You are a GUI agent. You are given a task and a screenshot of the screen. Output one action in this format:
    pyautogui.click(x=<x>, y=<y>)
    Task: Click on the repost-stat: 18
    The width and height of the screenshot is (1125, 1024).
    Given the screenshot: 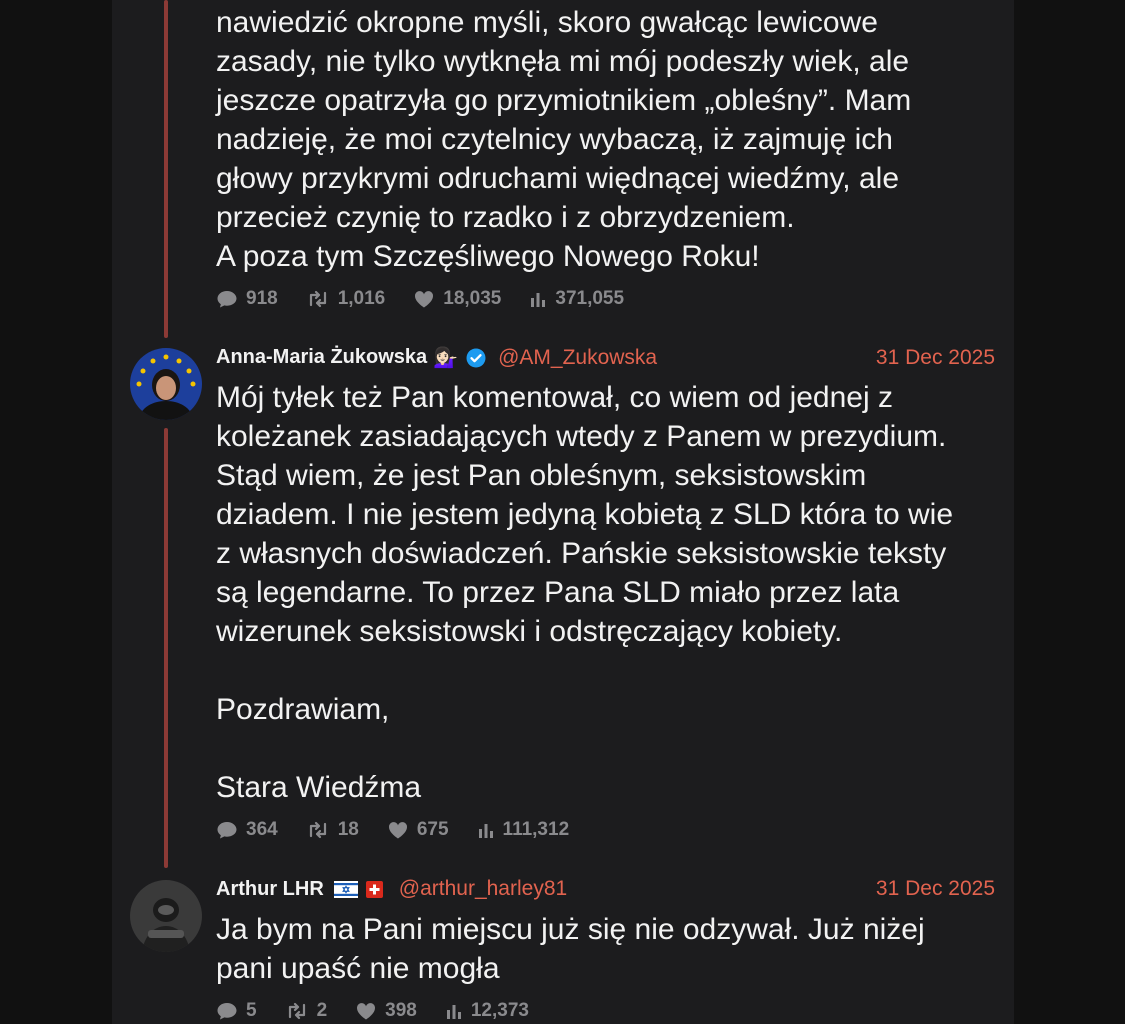 What is the action you would take?
    pyautogui.click(x=332, y=830)
    